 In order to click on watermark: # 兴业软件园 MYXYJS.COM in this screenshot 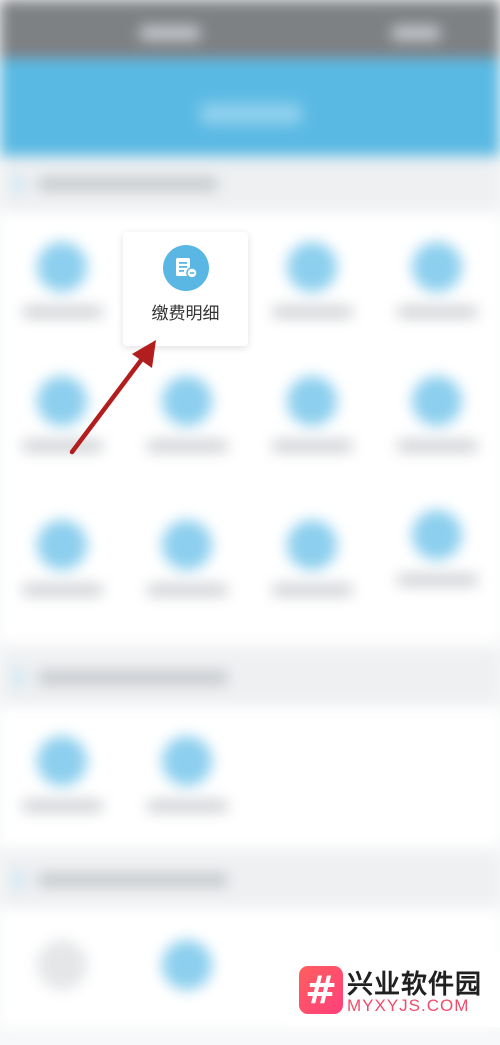, I will do `click(393, 989)`.